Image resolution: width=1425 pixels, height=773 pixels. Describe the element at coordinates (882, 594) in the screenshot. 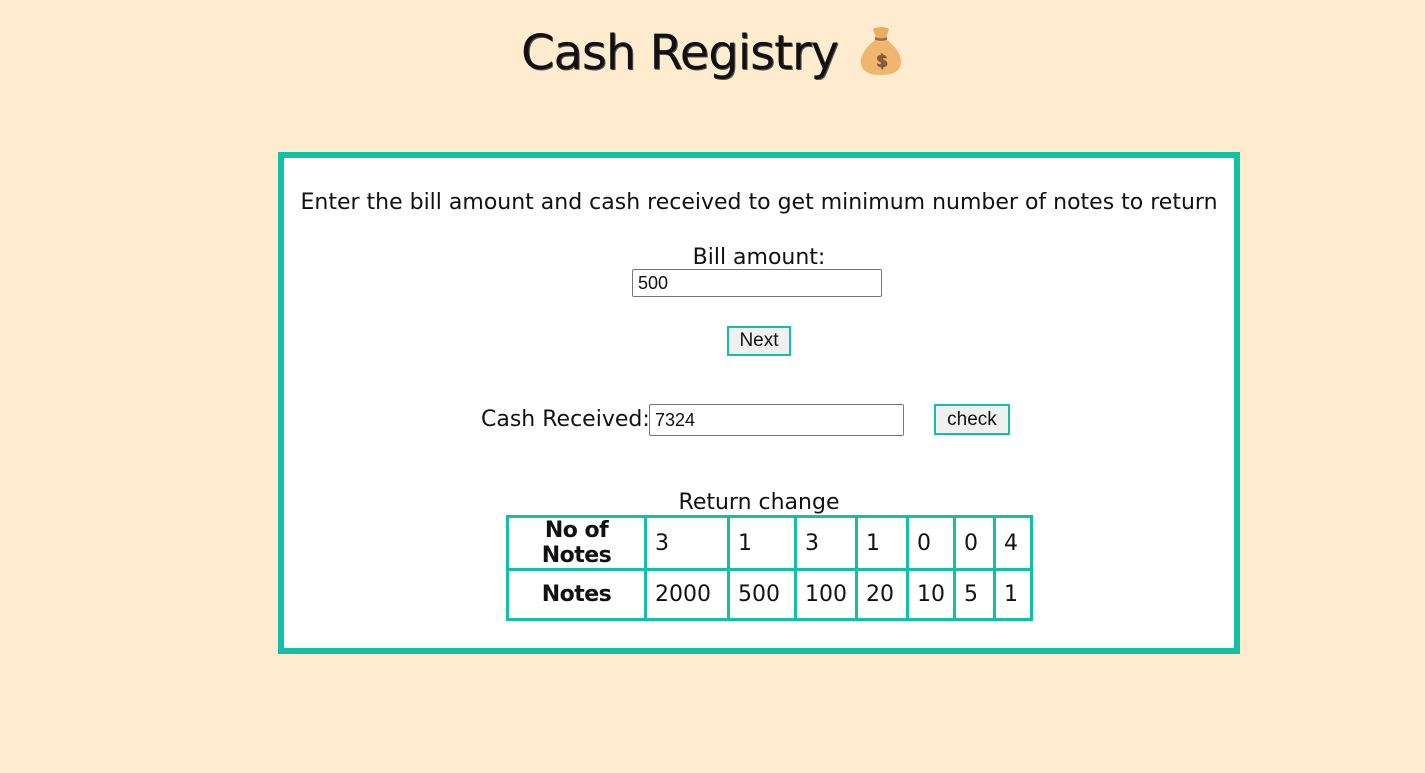

I see `note-value-cell: 20` at that location.